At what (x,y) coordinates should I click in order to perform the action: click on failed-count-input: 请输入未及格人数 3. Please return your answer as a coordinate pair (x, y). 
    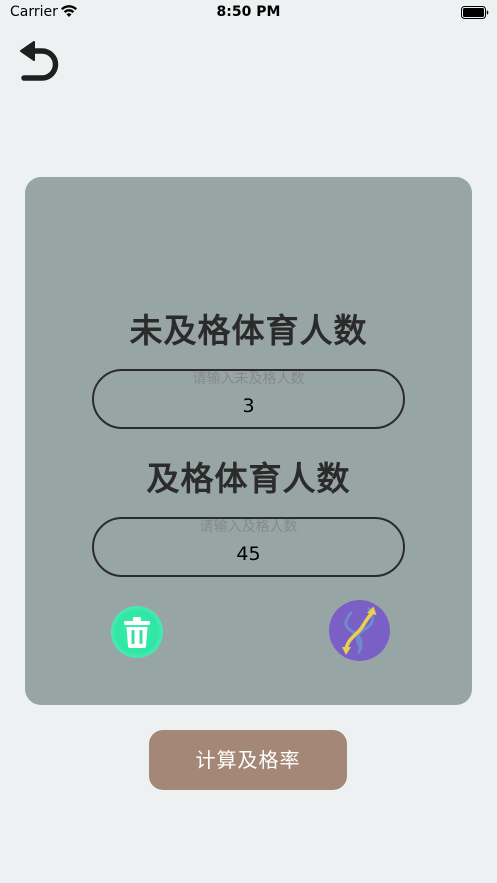
    Looking at the image, I should click on (248, 399).